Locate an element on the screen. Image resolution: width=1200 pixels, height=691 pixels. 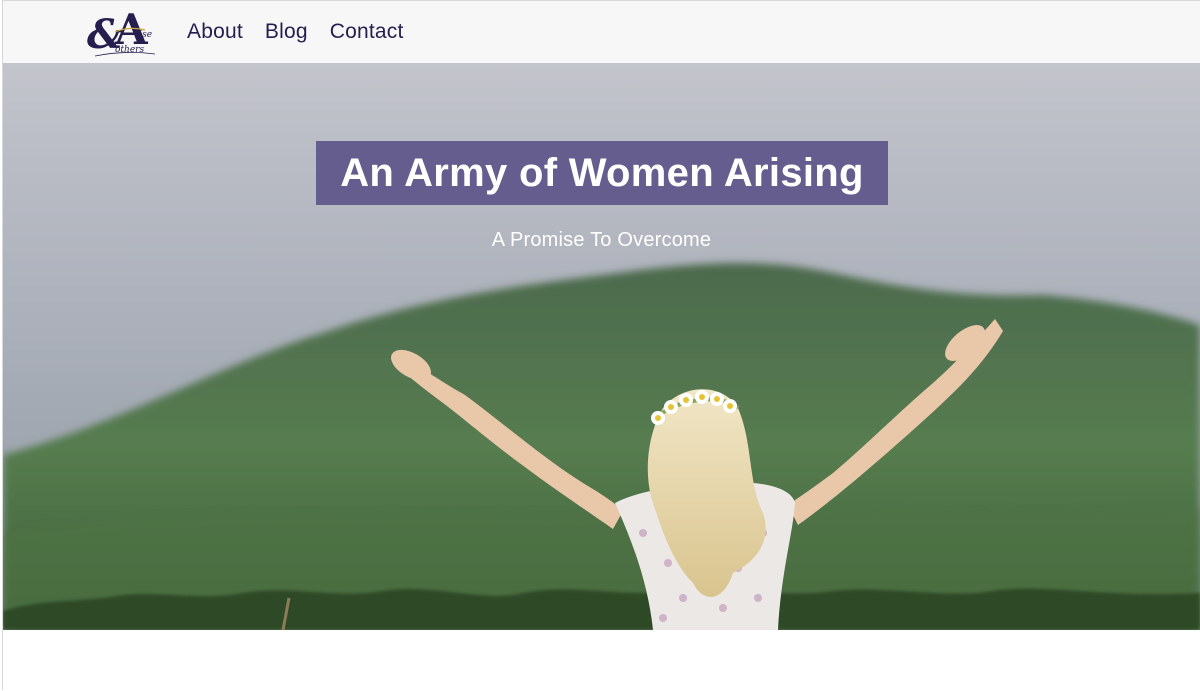
svg-text: rise is located at coordinates (143, 35).